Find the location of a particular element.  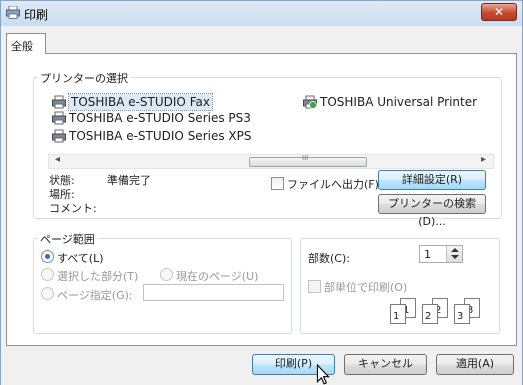

collate-page: 2 is located at coordinates (430, 314).